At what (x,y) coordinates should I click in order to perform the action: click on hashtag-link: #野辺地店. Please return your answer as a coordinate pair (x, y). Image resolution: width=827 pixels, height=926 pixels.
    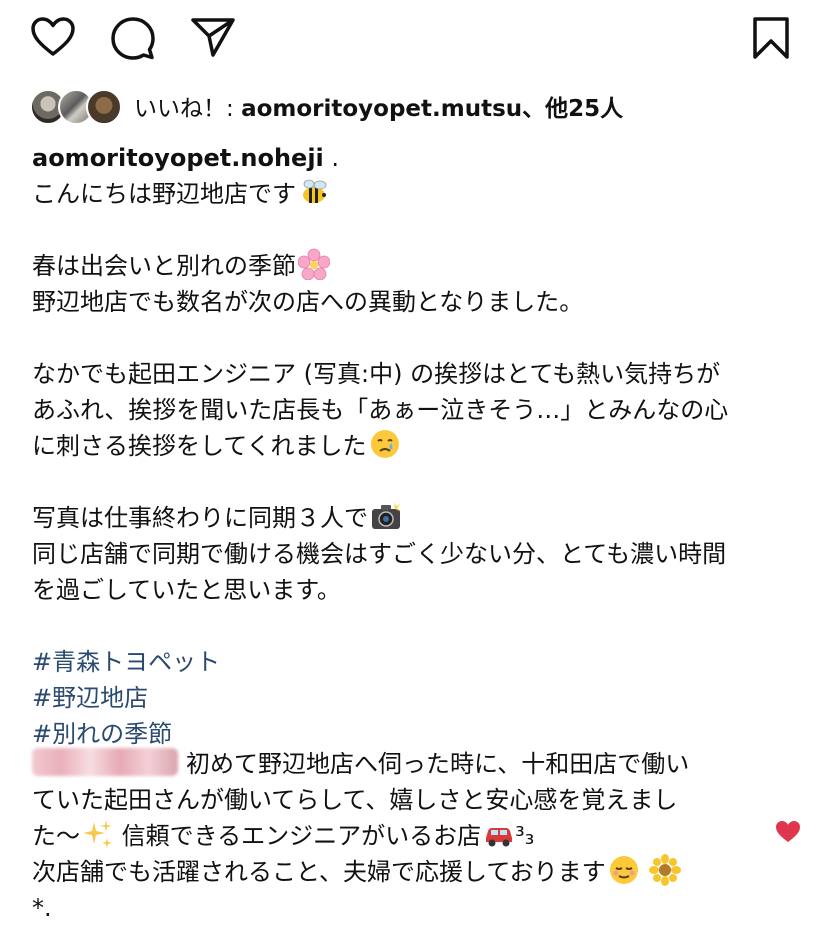
    Looking at the image, I should click on (90, 698).